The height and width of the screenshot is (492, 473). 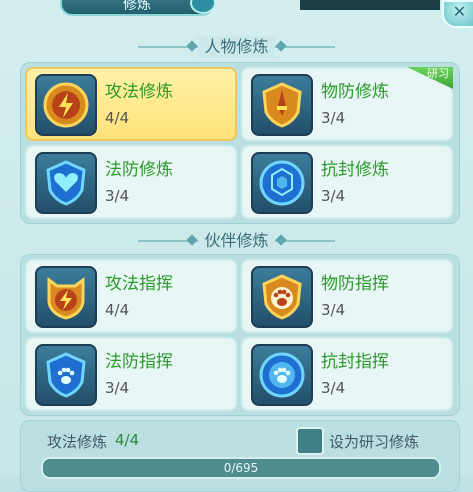 I want to click on card-attack-magic: 攻法修炼 4/4, so click(x=131, y=104).